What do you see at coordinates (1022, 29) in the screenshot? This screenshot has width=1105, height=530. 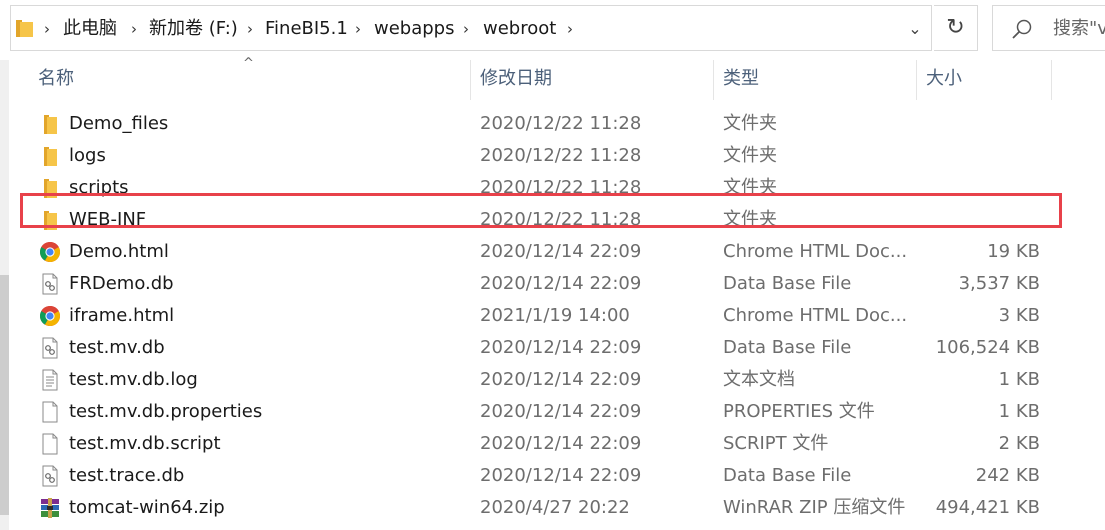 I see `search-icon` at bounding box center [1022, 29].